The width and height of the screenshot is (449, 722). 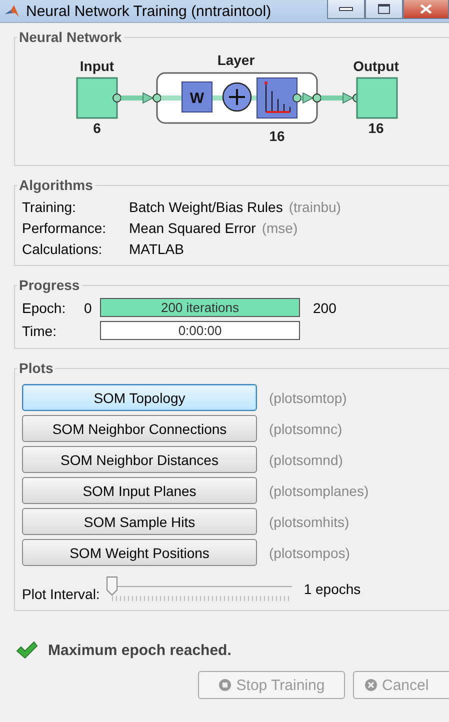 What do you see at coordinates (97, 98) in the screenshot?
I see `input-node` at bounding box center [97, 98].